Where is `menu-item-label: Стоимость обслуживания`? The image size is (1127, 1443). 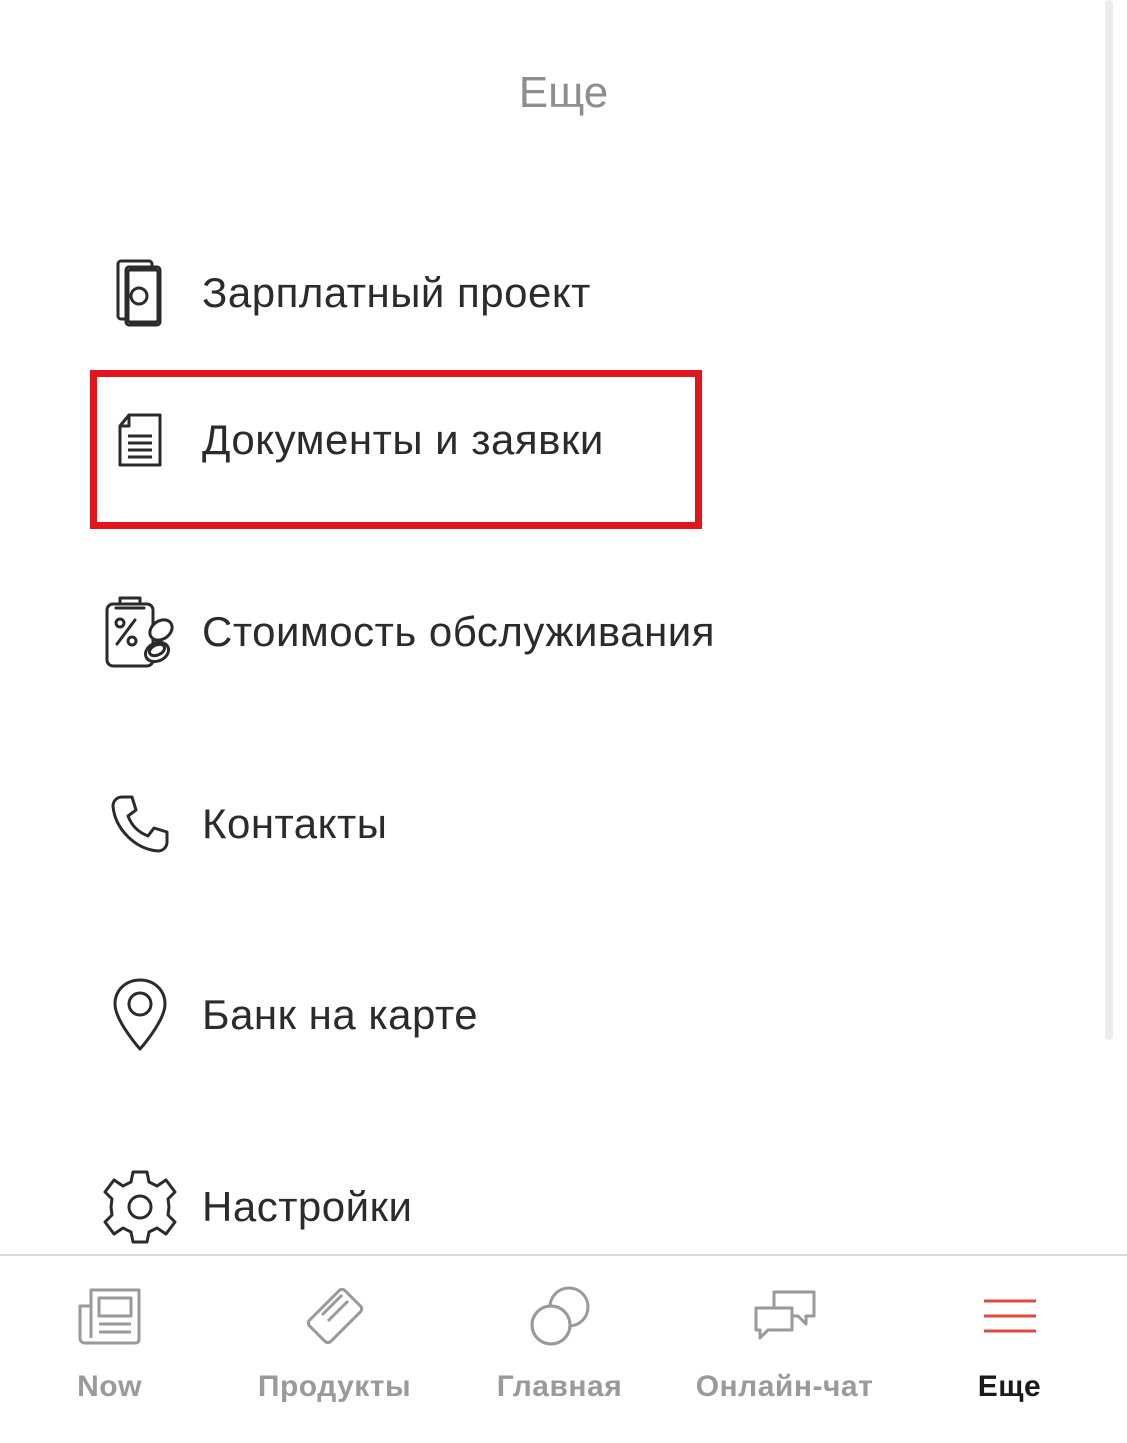 menu-item-label: Стоимость обслуживания is located at coordinates (459, 631).